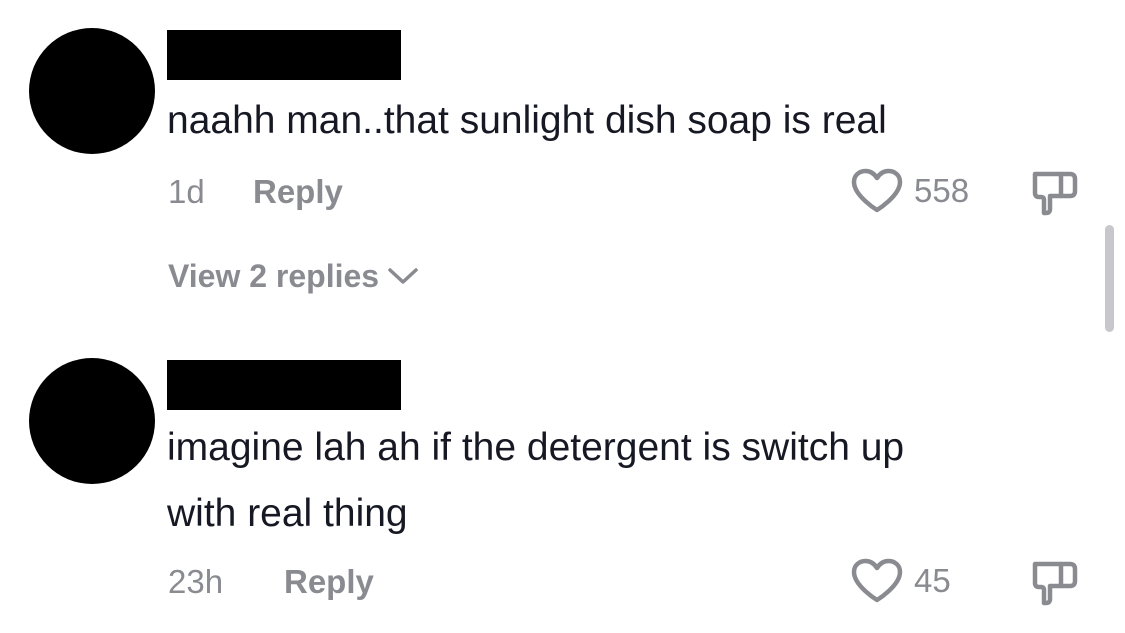 The width and height of the screenshot is (1125, 633). Describe the element at coordinates (196, 581) in the screenshot. I see `comment-timestamp: 23h` at that location.